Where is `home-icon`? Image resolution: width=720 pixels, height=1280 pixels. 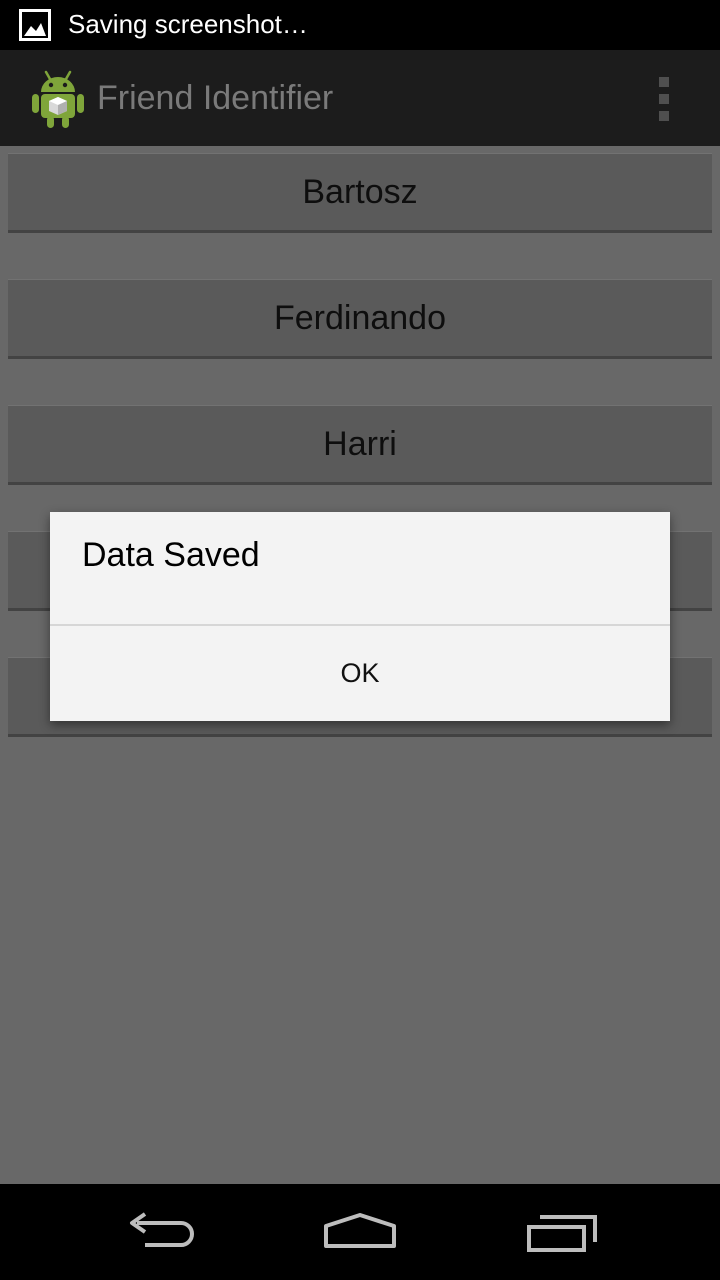 home-icon is located at coordinates (360, 1232).